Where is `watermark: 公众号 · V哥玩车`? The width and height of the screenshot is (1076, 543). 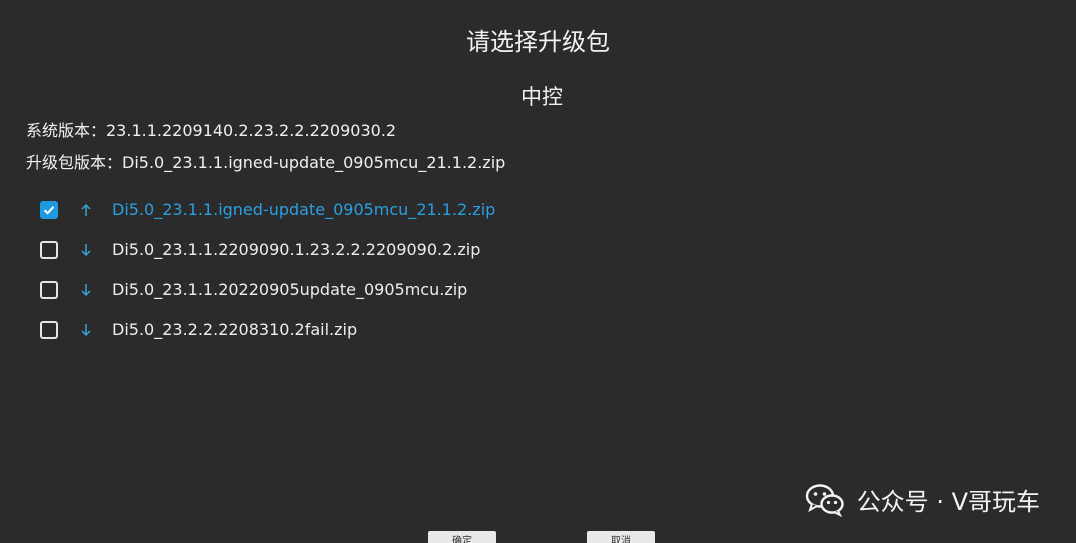
watermark: 公众号 · V哥玩车 is located at coordinates (922, 499).